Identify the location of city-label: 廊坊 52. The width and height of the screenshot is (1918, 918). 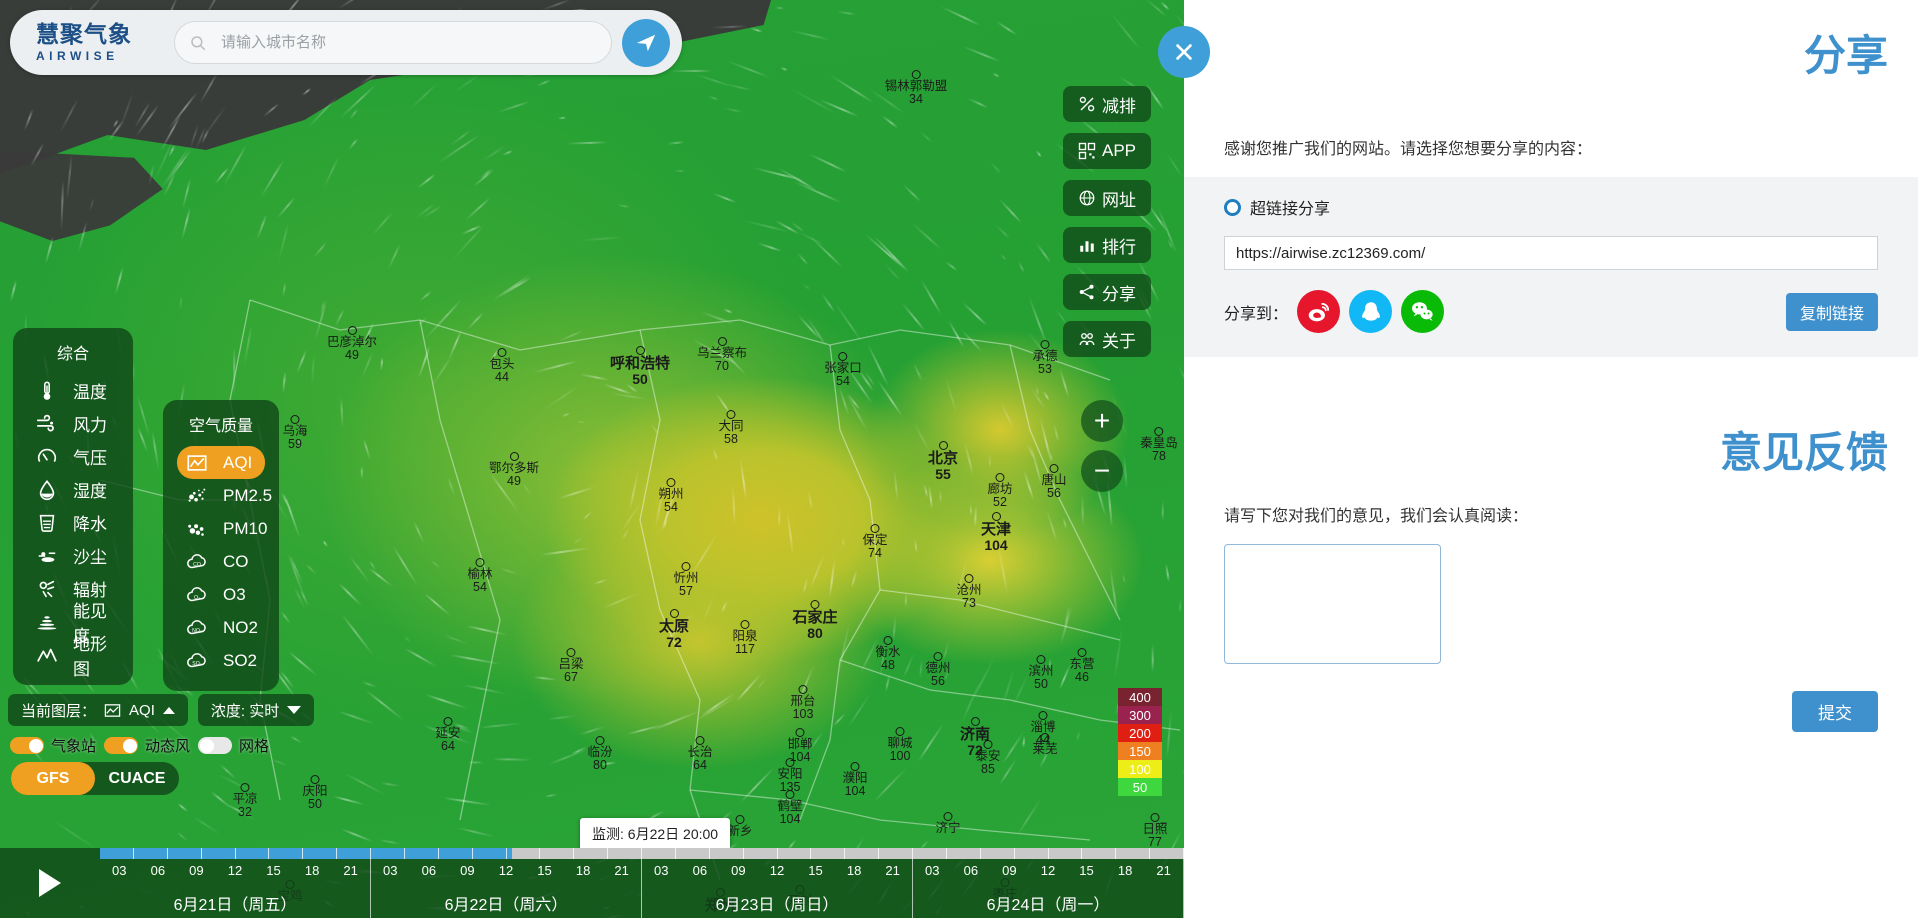
(1000, 491).